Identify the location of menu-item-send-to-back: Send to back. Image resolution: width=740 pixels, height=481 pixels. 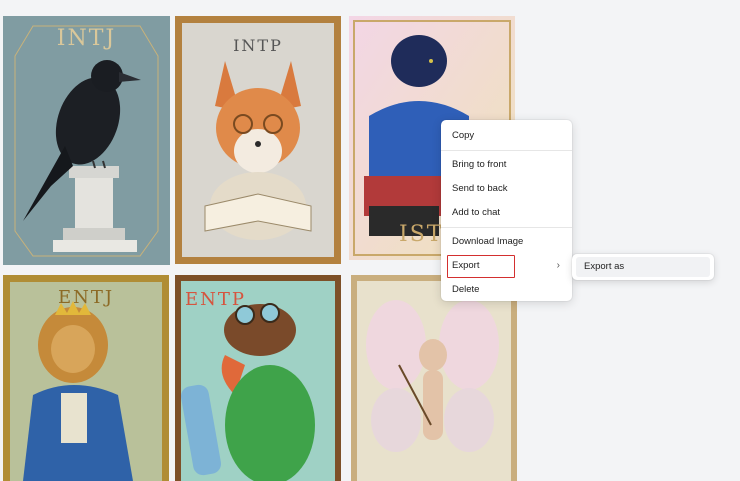
(506, 189).